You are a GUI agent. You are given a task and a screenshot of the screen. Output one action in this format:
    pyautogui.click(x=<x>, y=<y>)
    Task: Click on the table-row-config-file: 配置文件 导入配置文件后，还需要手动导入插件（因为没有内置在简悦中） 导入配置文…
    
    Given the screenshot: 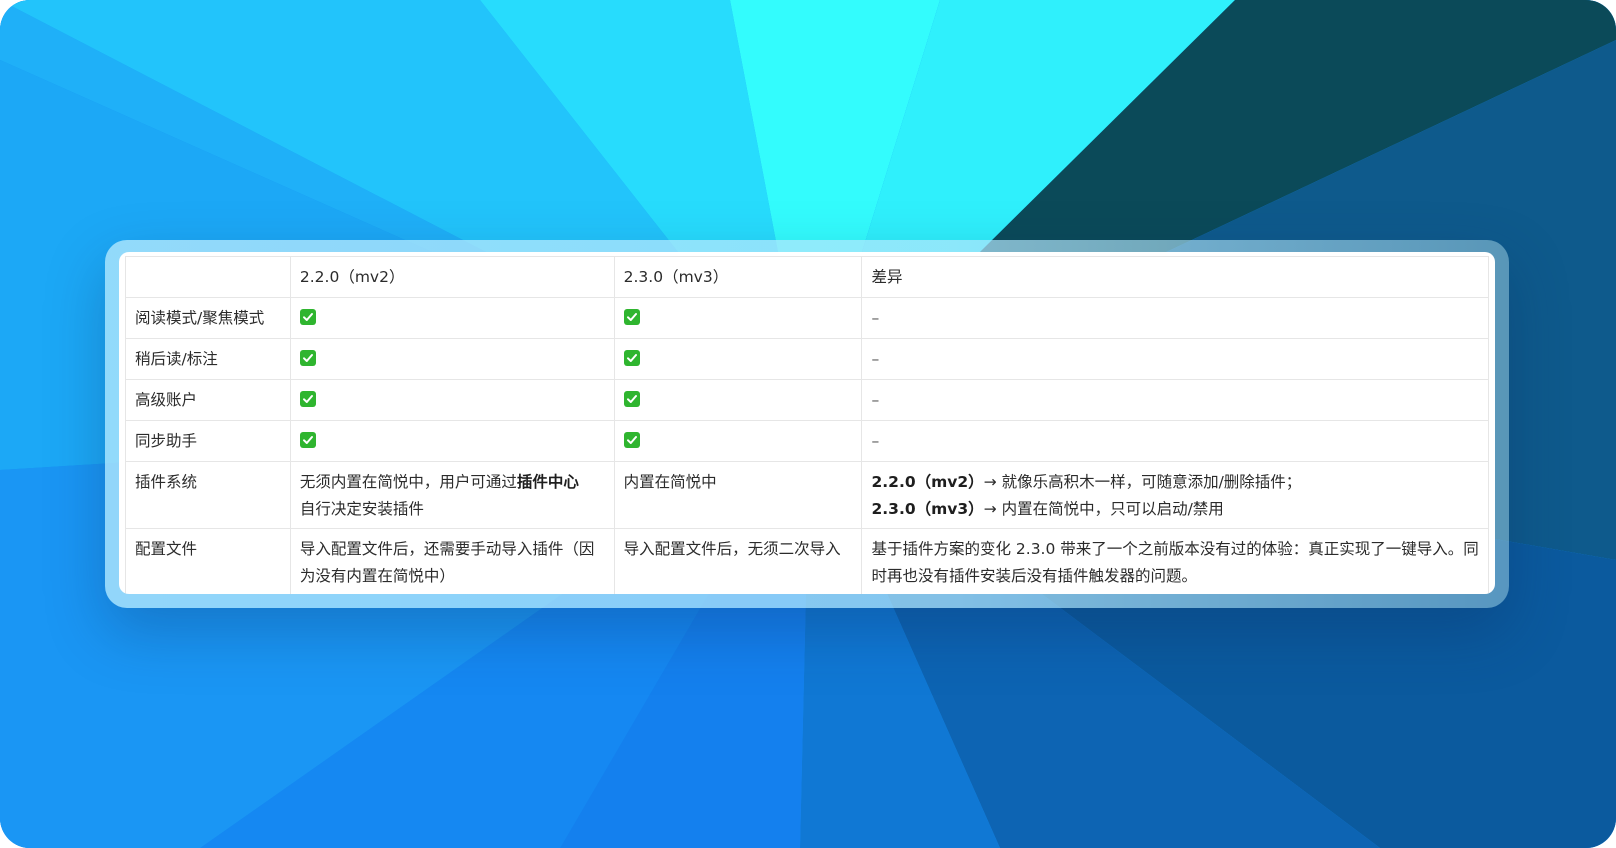 What is the action you would take?
    pyautogui.click(x=807, y=561)
    